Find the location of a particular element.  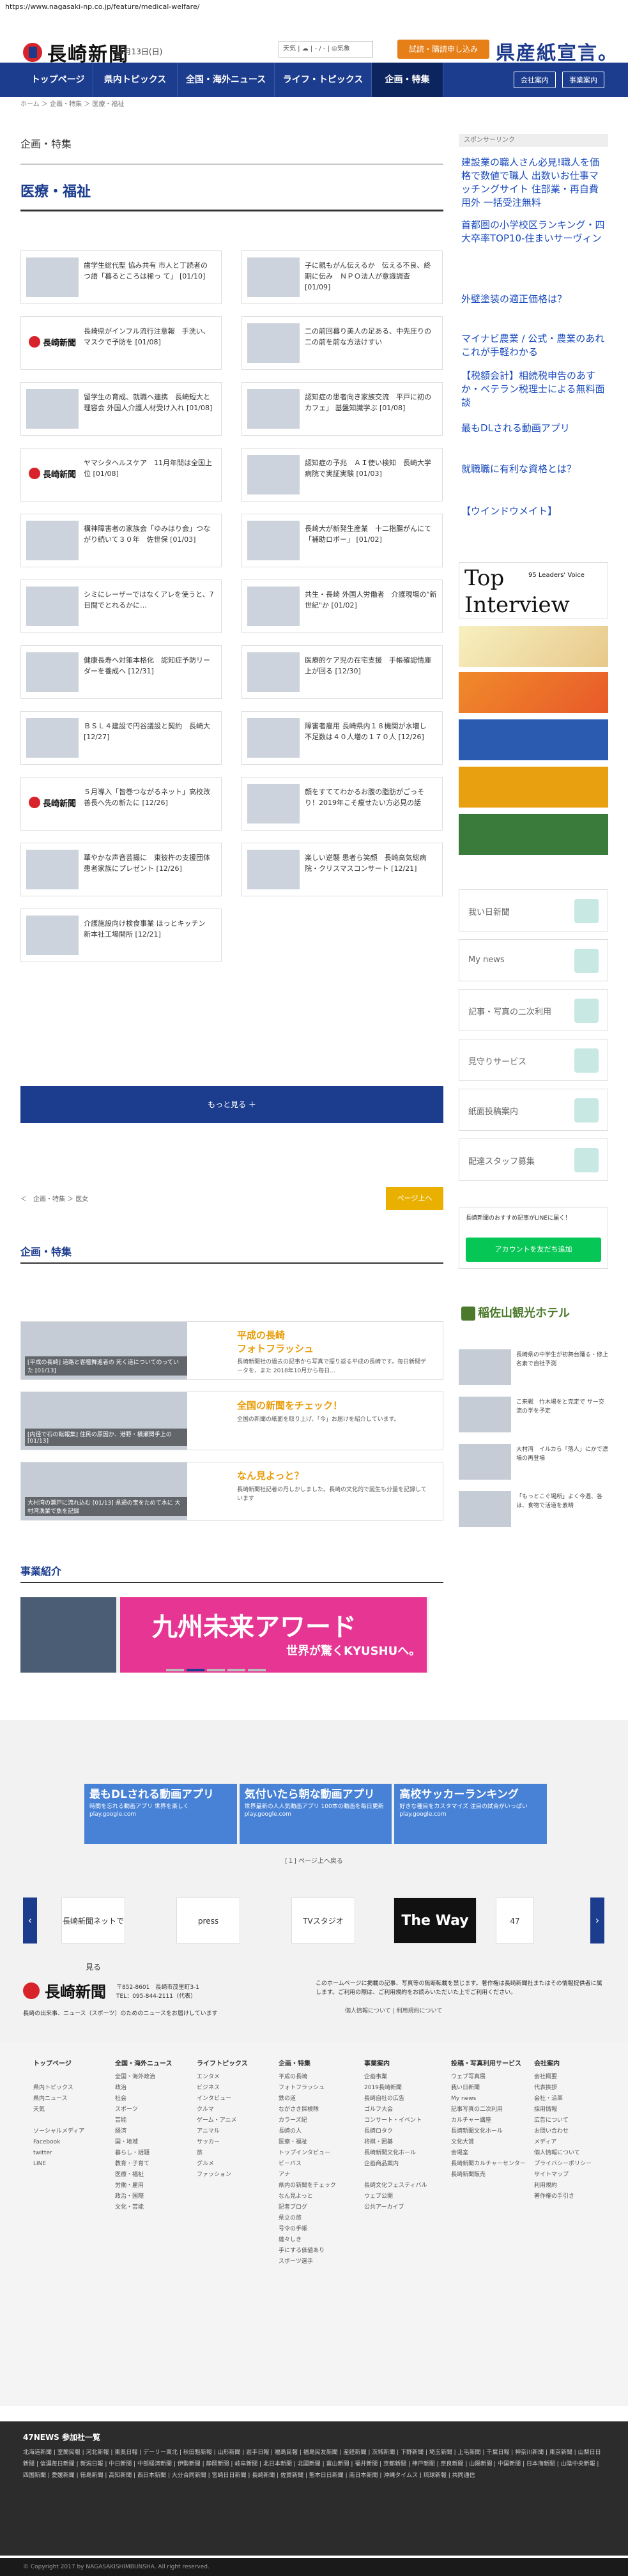

carousel-item-2: TVスタジオ is located at coordinates (323, 1920).